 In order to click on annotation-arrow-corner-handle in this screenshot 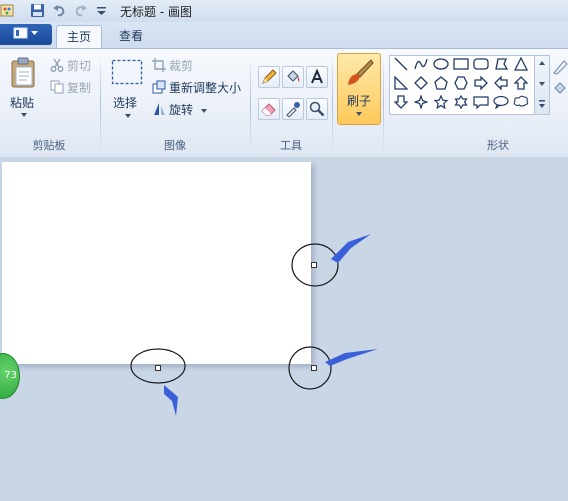, I will do `click(351, 357)`.